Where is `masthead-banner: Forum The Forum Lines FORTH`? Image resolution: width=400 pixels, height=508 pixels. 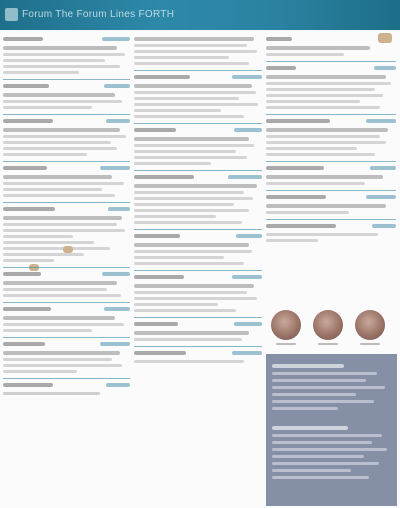
masthead-banner: Forum The Forum Lines FORTH is located at coordinates (200, 15).